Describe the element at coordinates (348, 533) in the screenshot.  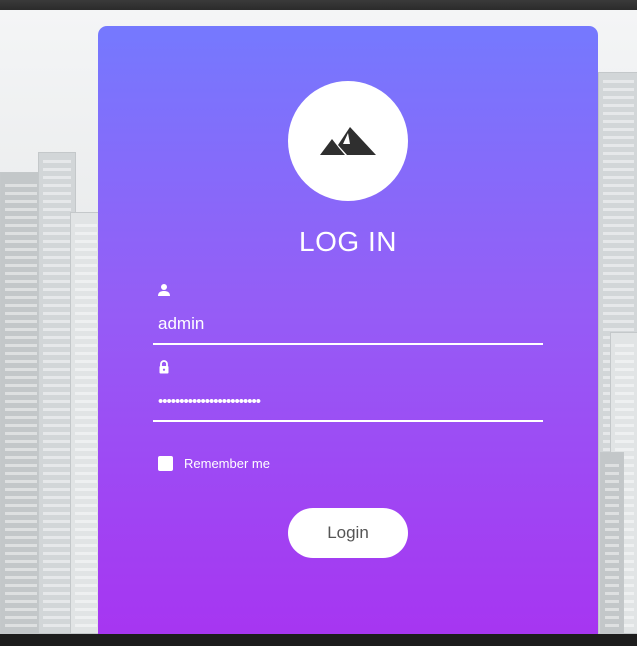
I see `login-button: Login` at that location.